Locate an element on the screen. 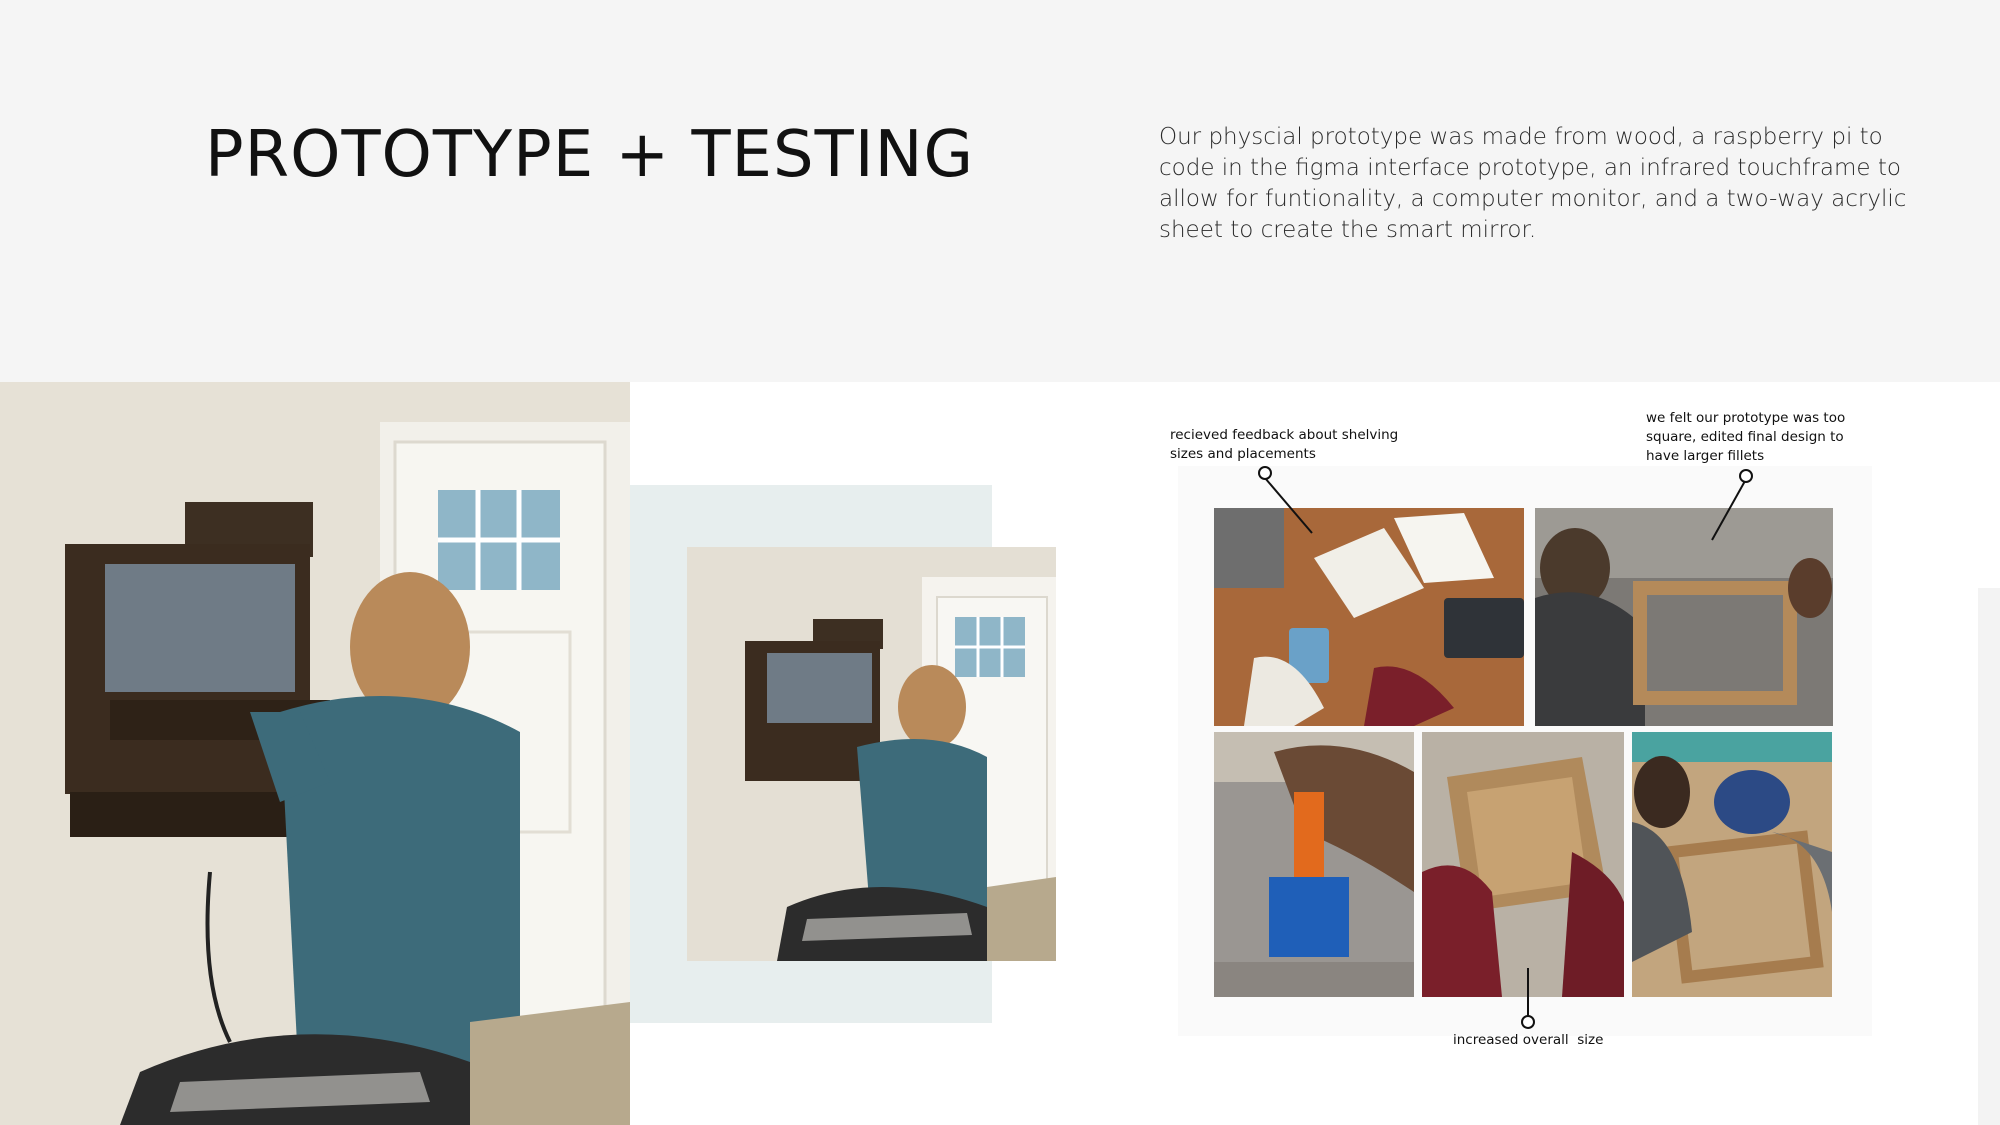  collage-photo-sketches is located at coordinates (1369, 617).